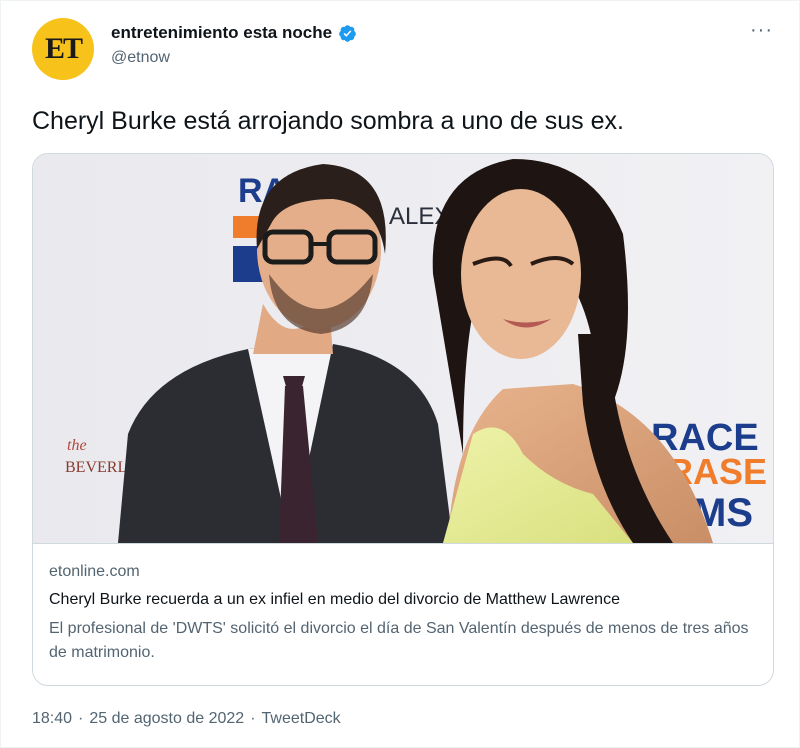 Image resolution: width=800 pixels, height=748 pixels. I want to click on avatar: ET, so click(63, 49).